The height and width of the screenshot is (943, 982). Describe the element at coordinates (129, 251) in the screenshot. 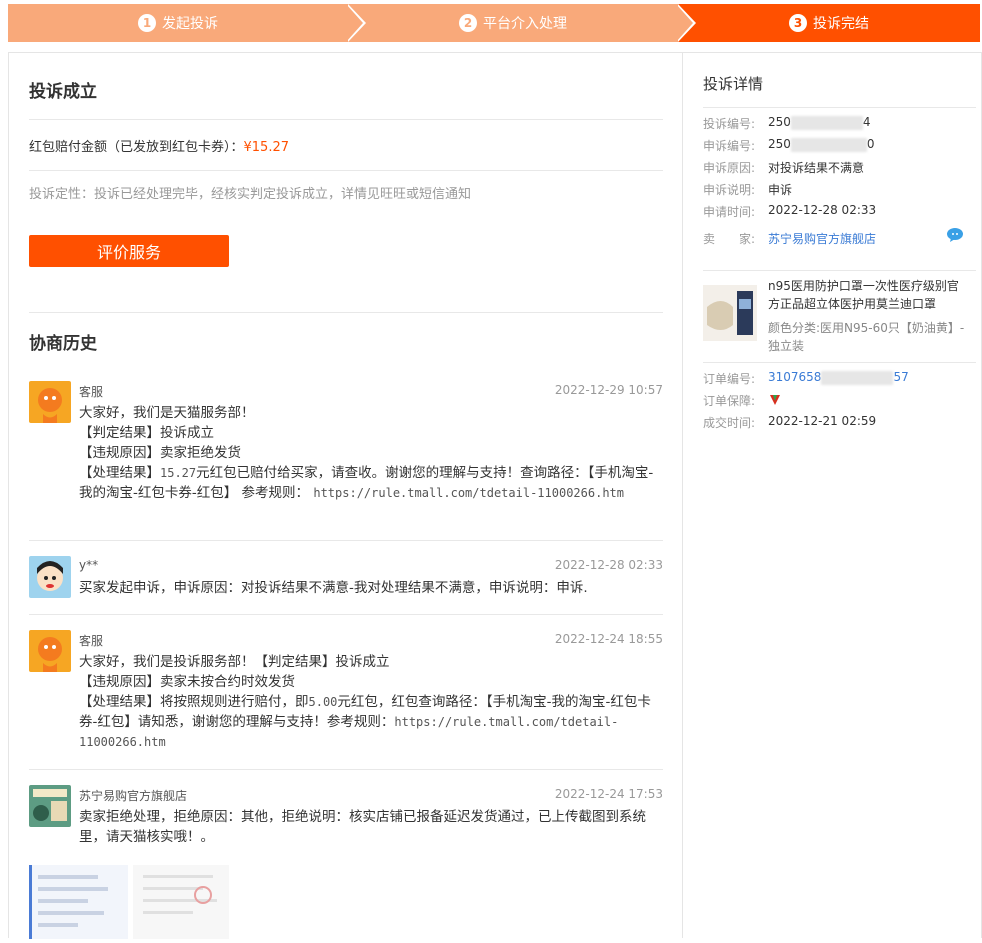

I see `rate-service-button: 评价服务` at that location.